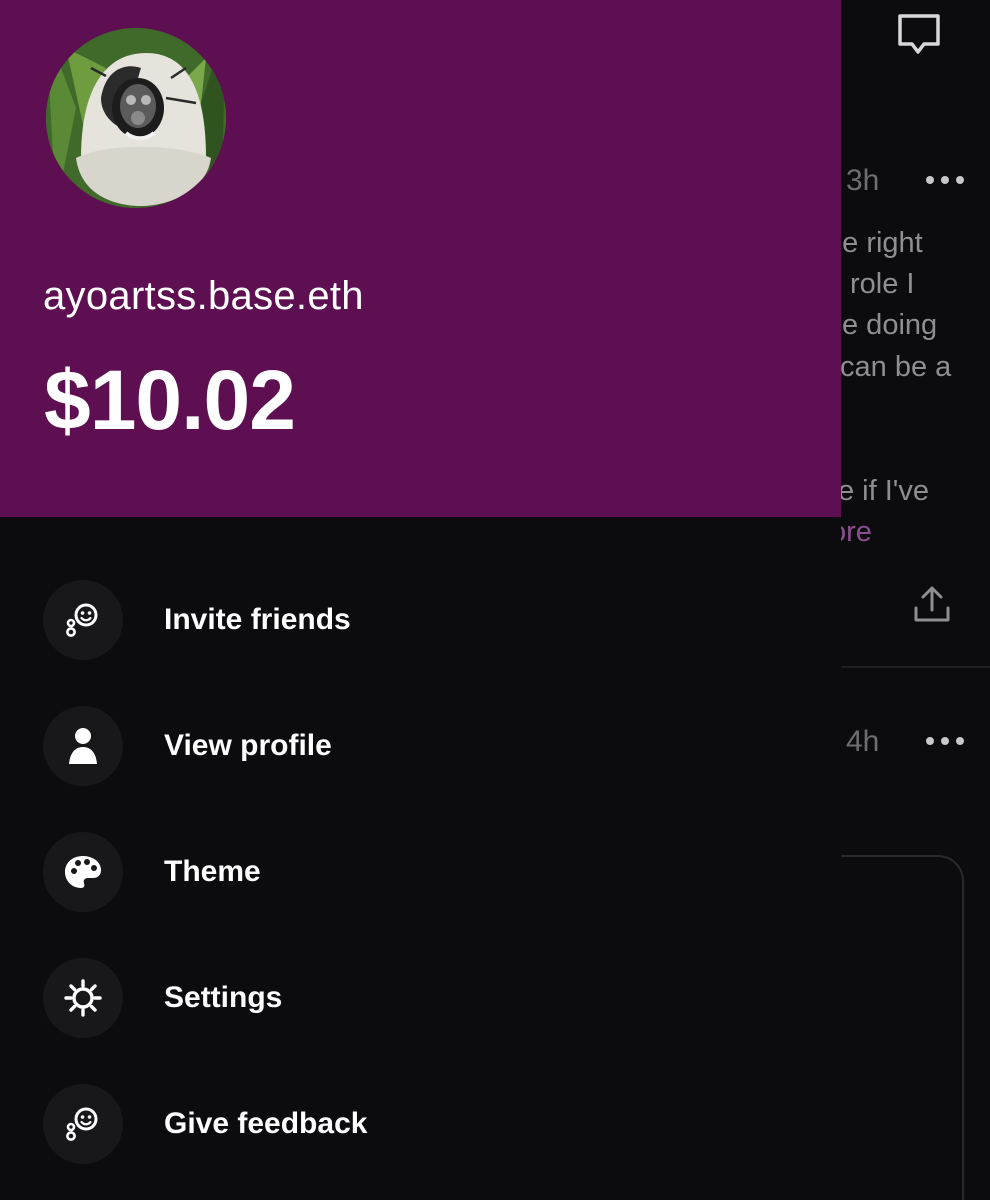  Describe the element at coordinates (863, 741) in the screenshot. I see `post-time: 4h` at that location.